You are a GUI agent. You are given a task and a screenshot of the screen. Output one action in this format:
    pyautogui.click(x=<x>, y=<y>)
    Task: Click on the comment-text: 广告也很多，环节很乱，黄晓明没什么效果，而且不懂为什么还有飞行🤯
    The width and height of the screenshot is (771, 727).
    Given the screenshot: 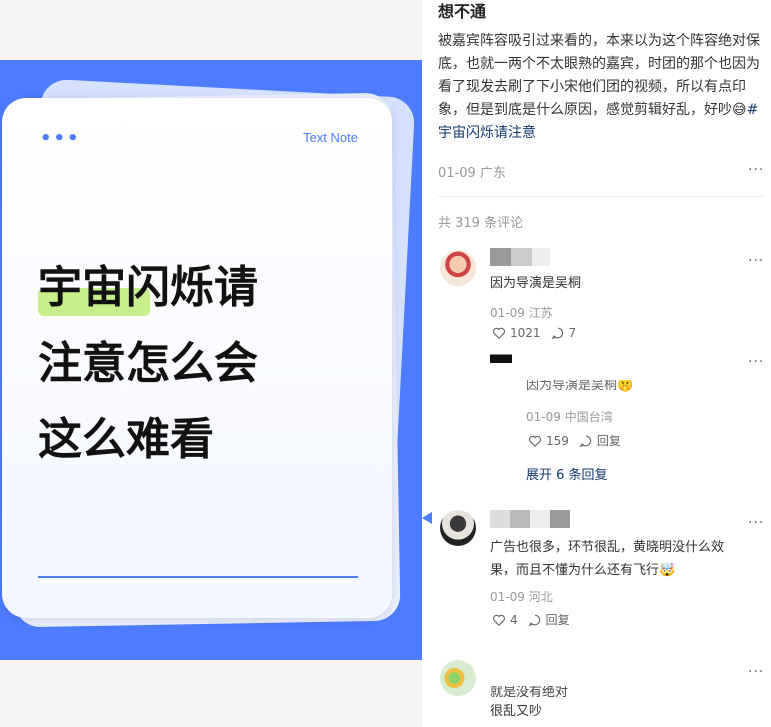 What is the action you would take?
    pyautogui.click(x=610, y=559)
    